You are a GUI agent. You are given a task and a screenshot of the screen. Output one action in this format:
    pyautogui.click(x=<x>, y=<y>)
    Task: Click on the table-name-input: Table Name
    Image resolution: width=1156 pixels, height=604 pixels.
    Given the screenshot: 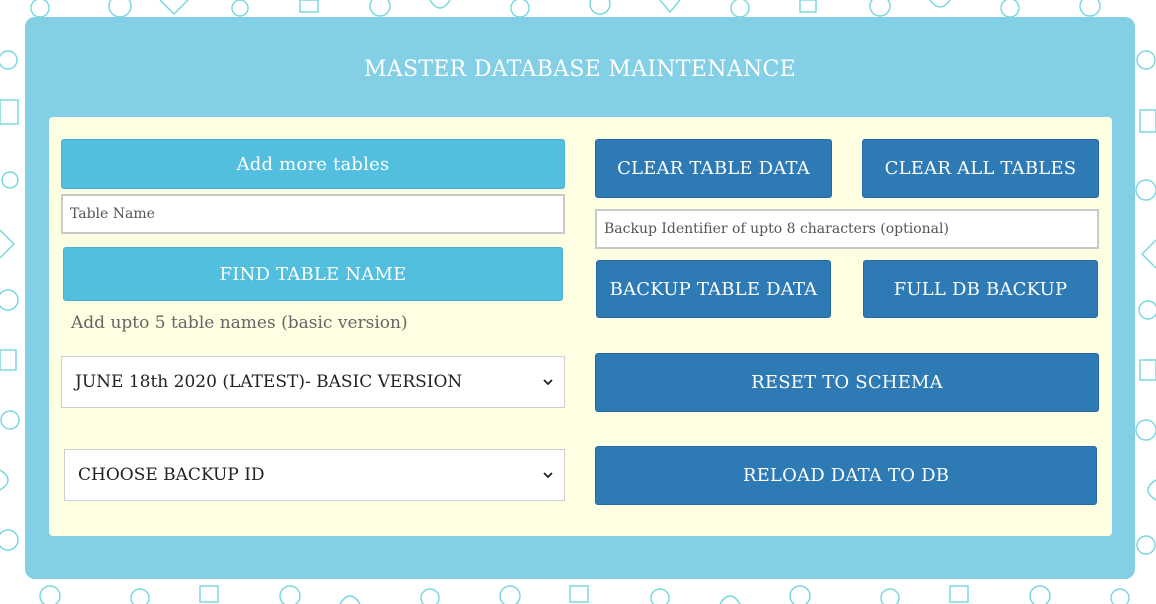 What is the action you would take?
    pyautogui.click(x=313, y=214)
    